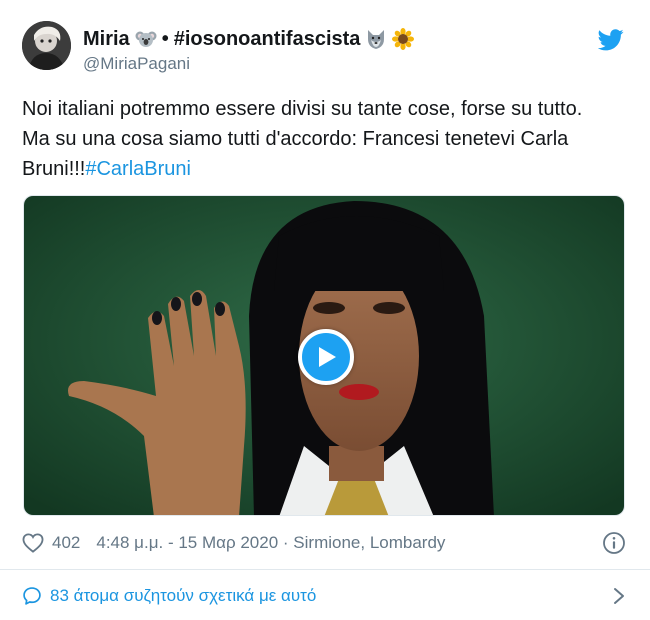  Describe the element at coordinates (66, 543) in the screenshot. I see `like-count: 402` at that location.